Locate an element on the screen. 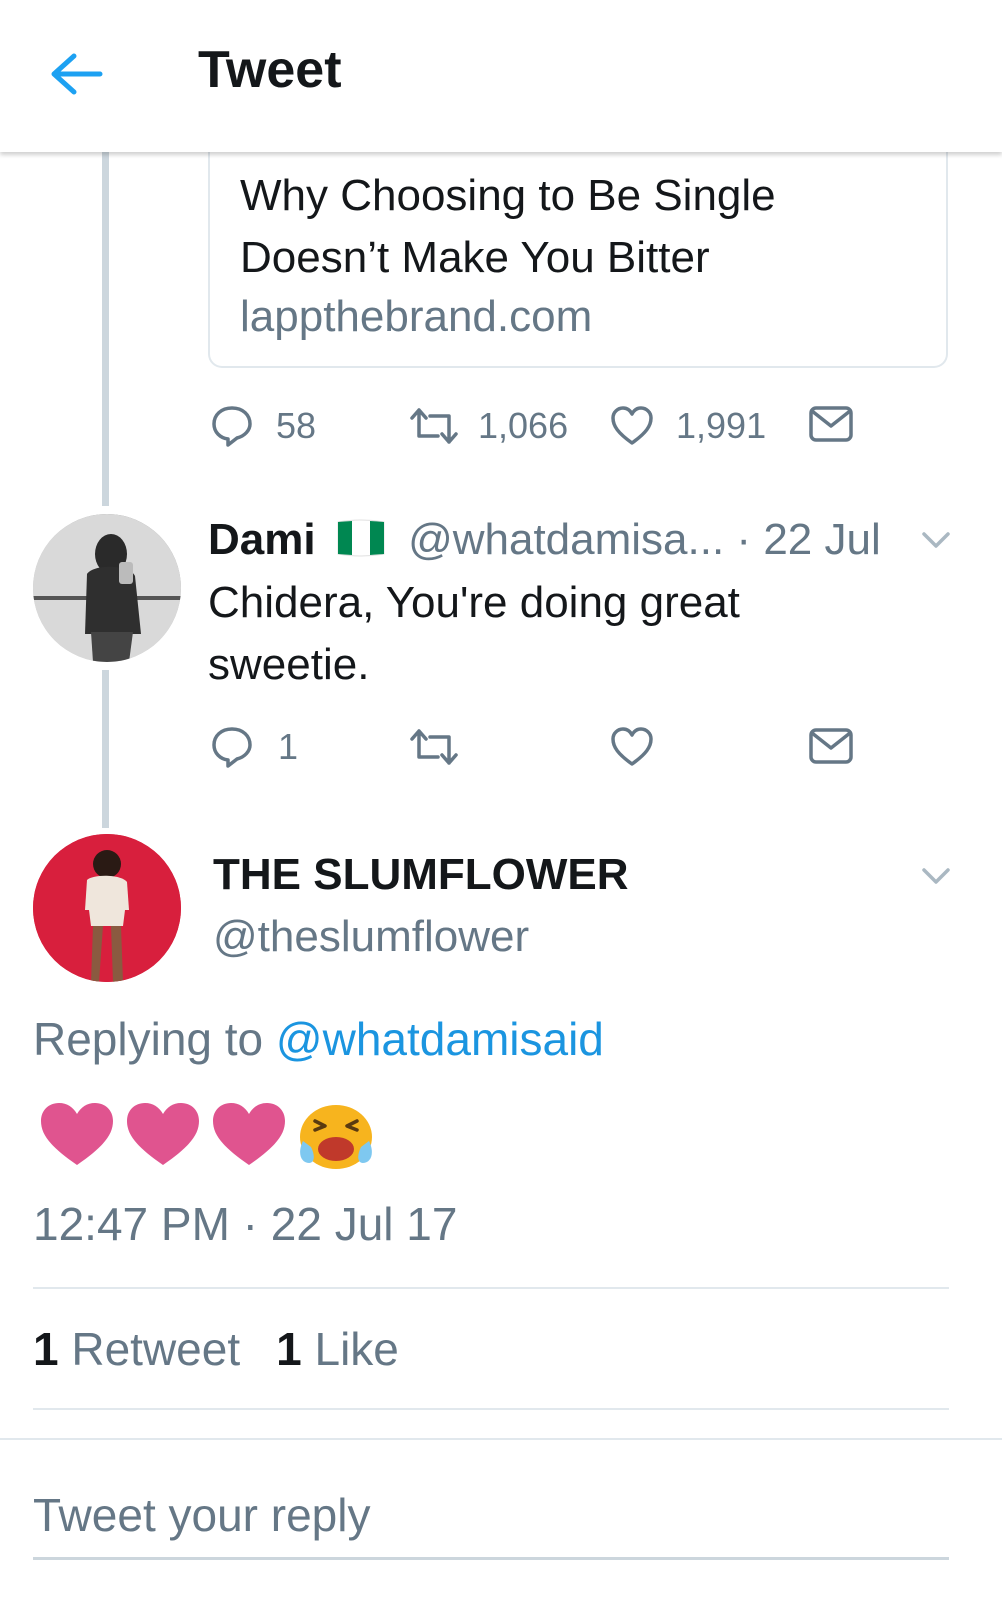 The height and width of the screenshot is (1600, 1002). reply-action: 1 is located at coordinates (254, 747).